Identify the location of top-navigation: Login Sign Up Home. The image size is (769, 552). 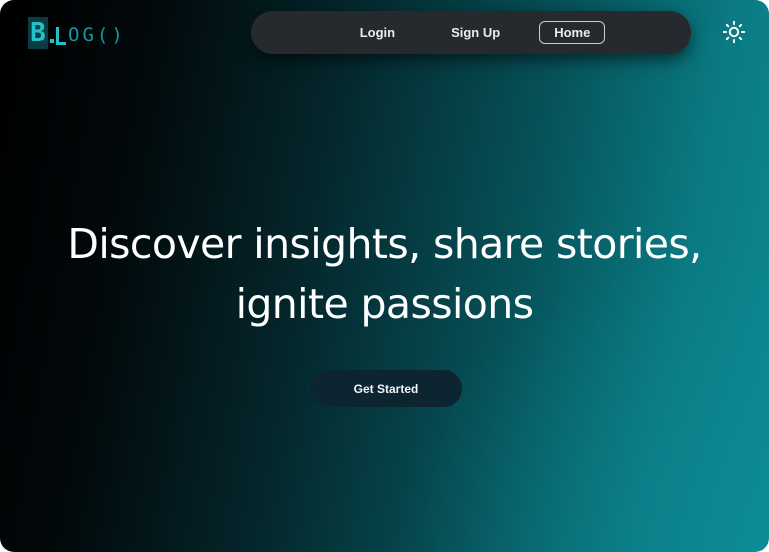
(471, 32).